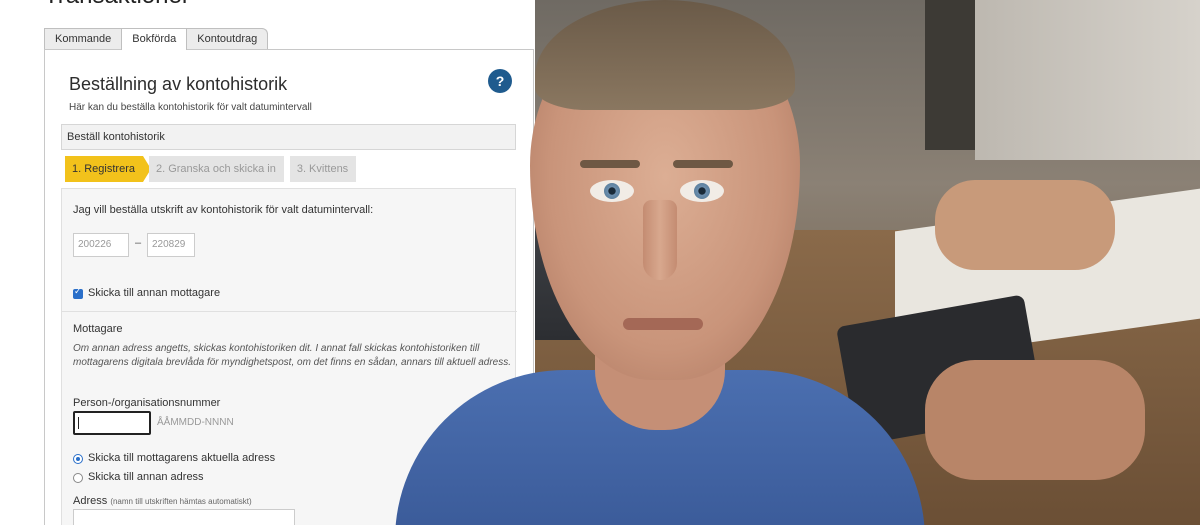 The height and width of the screenshot is (525, 1200). Describe the element at coordinates (83, 39) in the screenshot. I see `tab-kommande: Kommande` at that location.